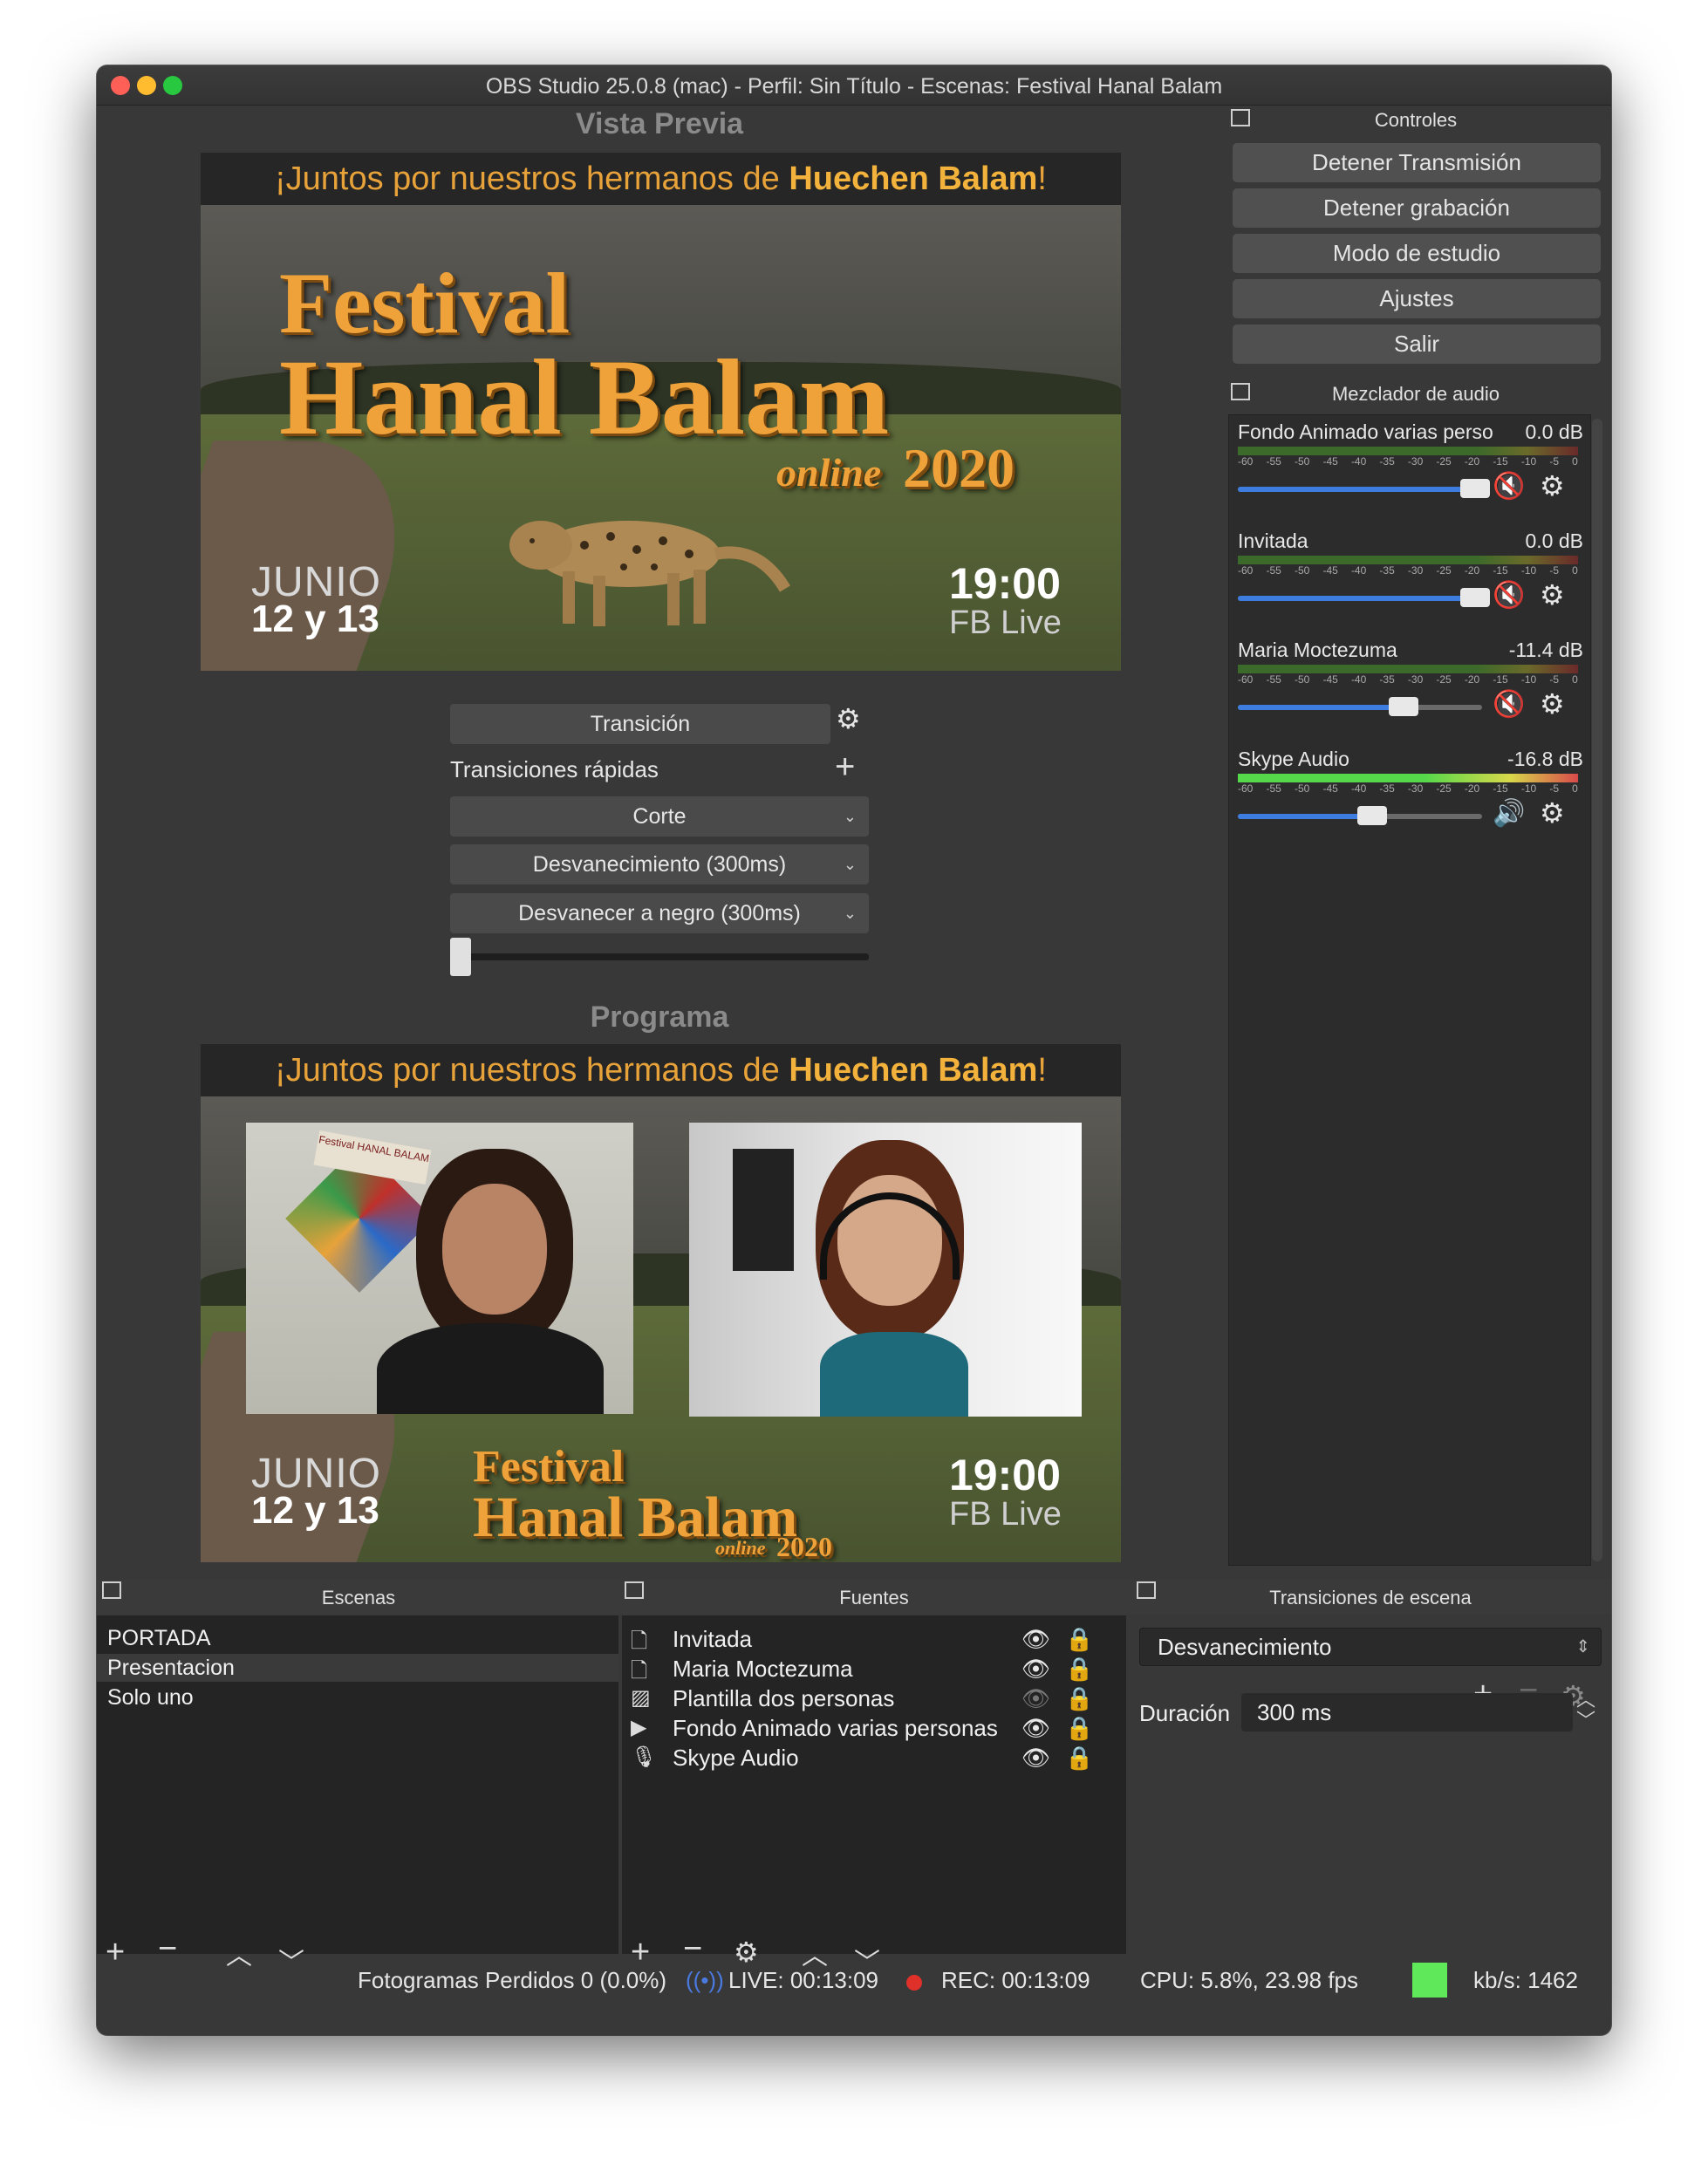 This screenshot has height=2165, width=1708. What do you see at coordinates (291, 1960) in the screenshot?
I see `move-scene-down-icon: ﹀` at bounding box center [291, 1960].